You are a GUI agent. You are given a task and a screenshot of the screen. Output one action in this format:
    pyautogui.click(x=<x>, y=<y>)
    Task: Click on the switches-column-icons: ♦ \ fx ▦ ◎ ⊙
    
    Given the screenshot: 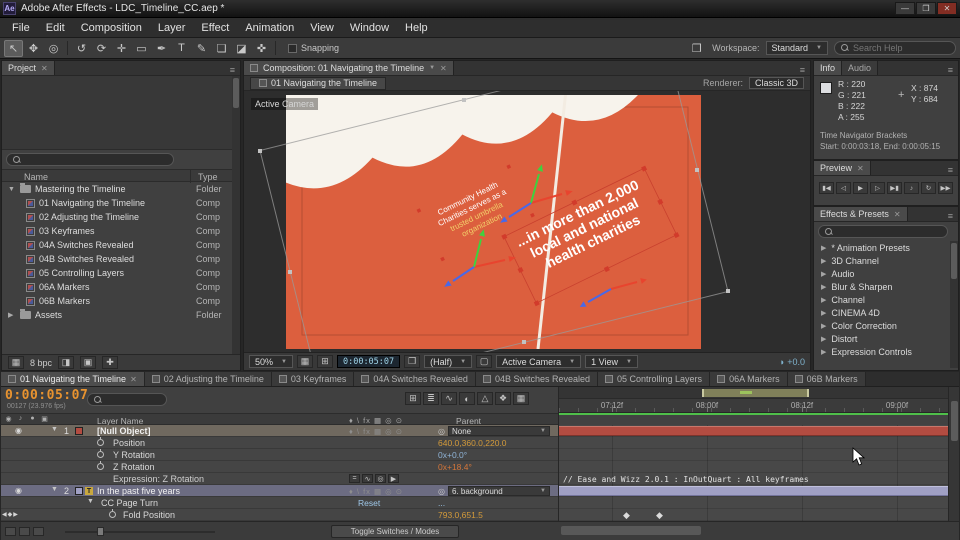 What is the action you would take?
    pyautogui.click(x=376, y=420)
    